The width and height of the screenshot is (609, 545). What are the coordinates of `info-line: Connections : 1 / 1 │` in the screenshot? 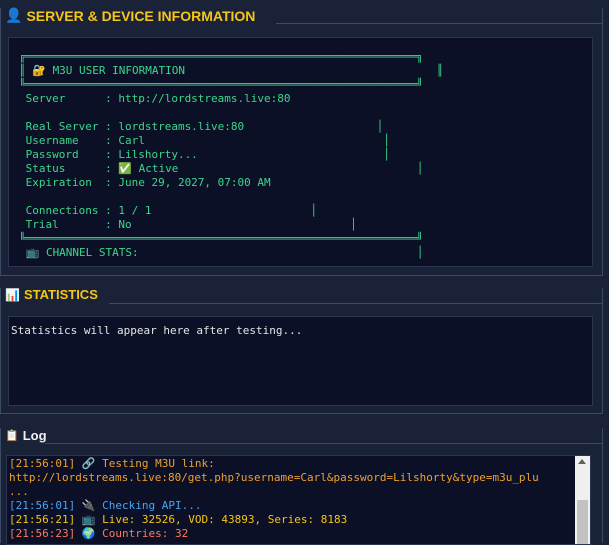 It's located at (168, 210).